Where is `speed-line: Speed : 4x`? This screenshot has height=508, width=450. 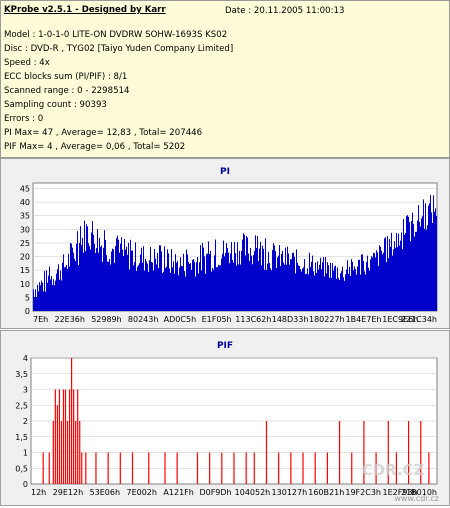 speed-line: Speed : 4x is located at coordinates (27, 63).